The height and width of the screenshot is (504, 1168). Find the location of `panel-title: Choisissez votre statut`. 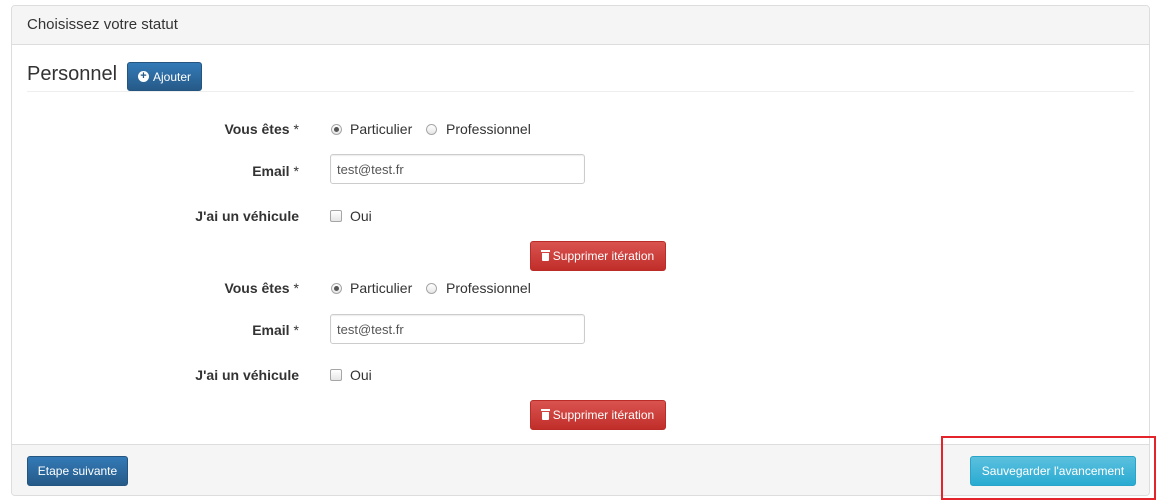

panel-title: Choisissez votre statut is located at coordinates (102, 24).